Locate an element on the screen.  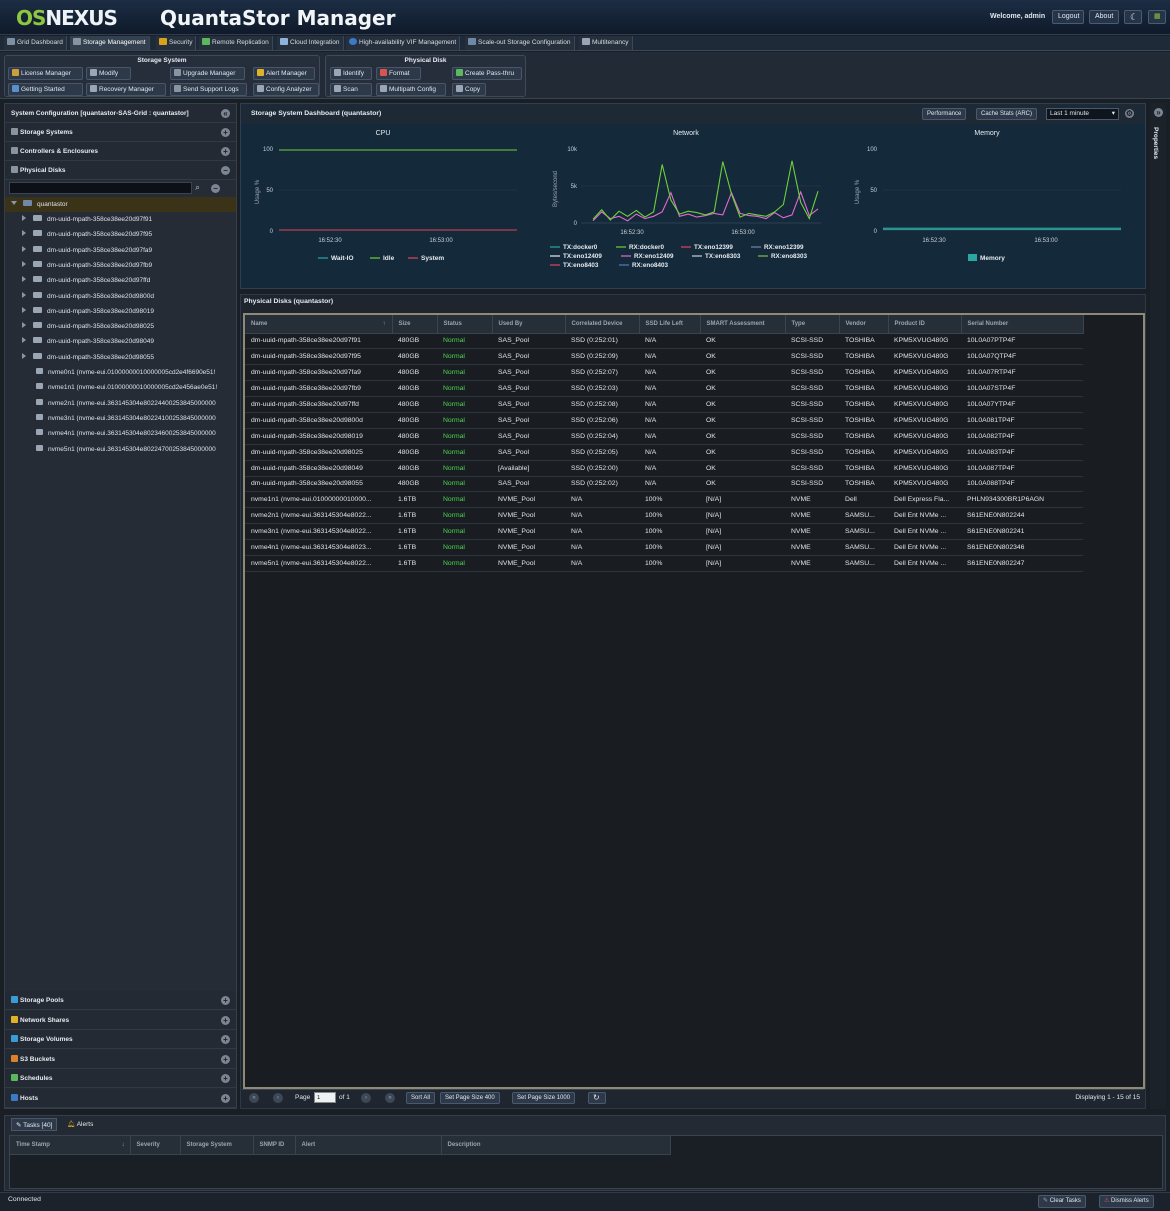
tab-storage-management: Storage Management is located at coordinates (110, 43).